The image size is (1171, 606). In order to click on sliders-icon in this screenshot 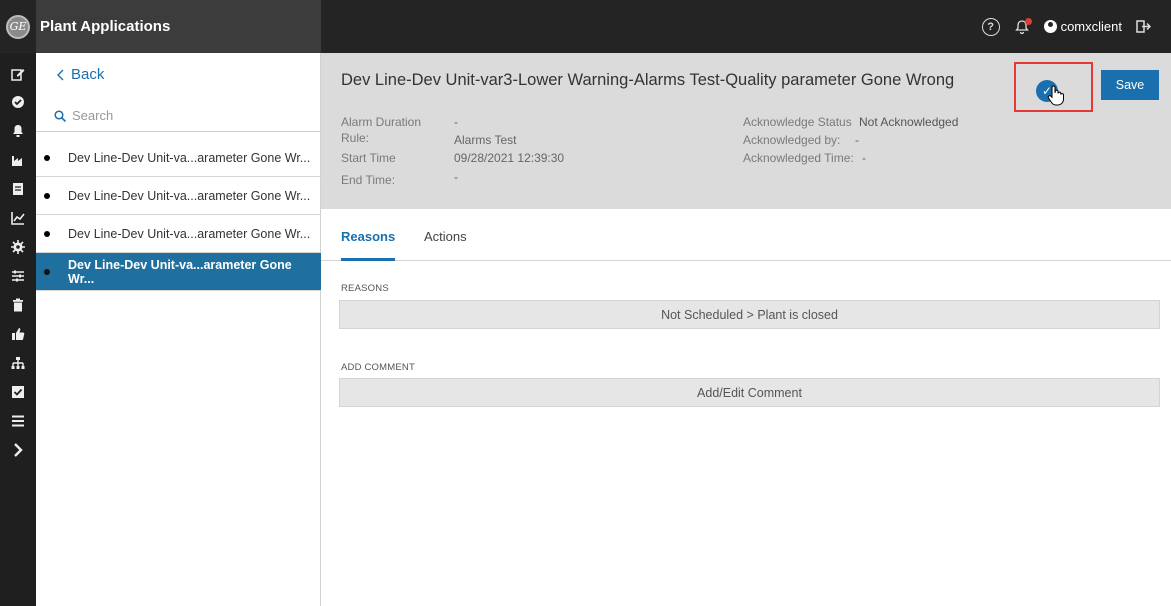, I will do `click(18, 276)`.